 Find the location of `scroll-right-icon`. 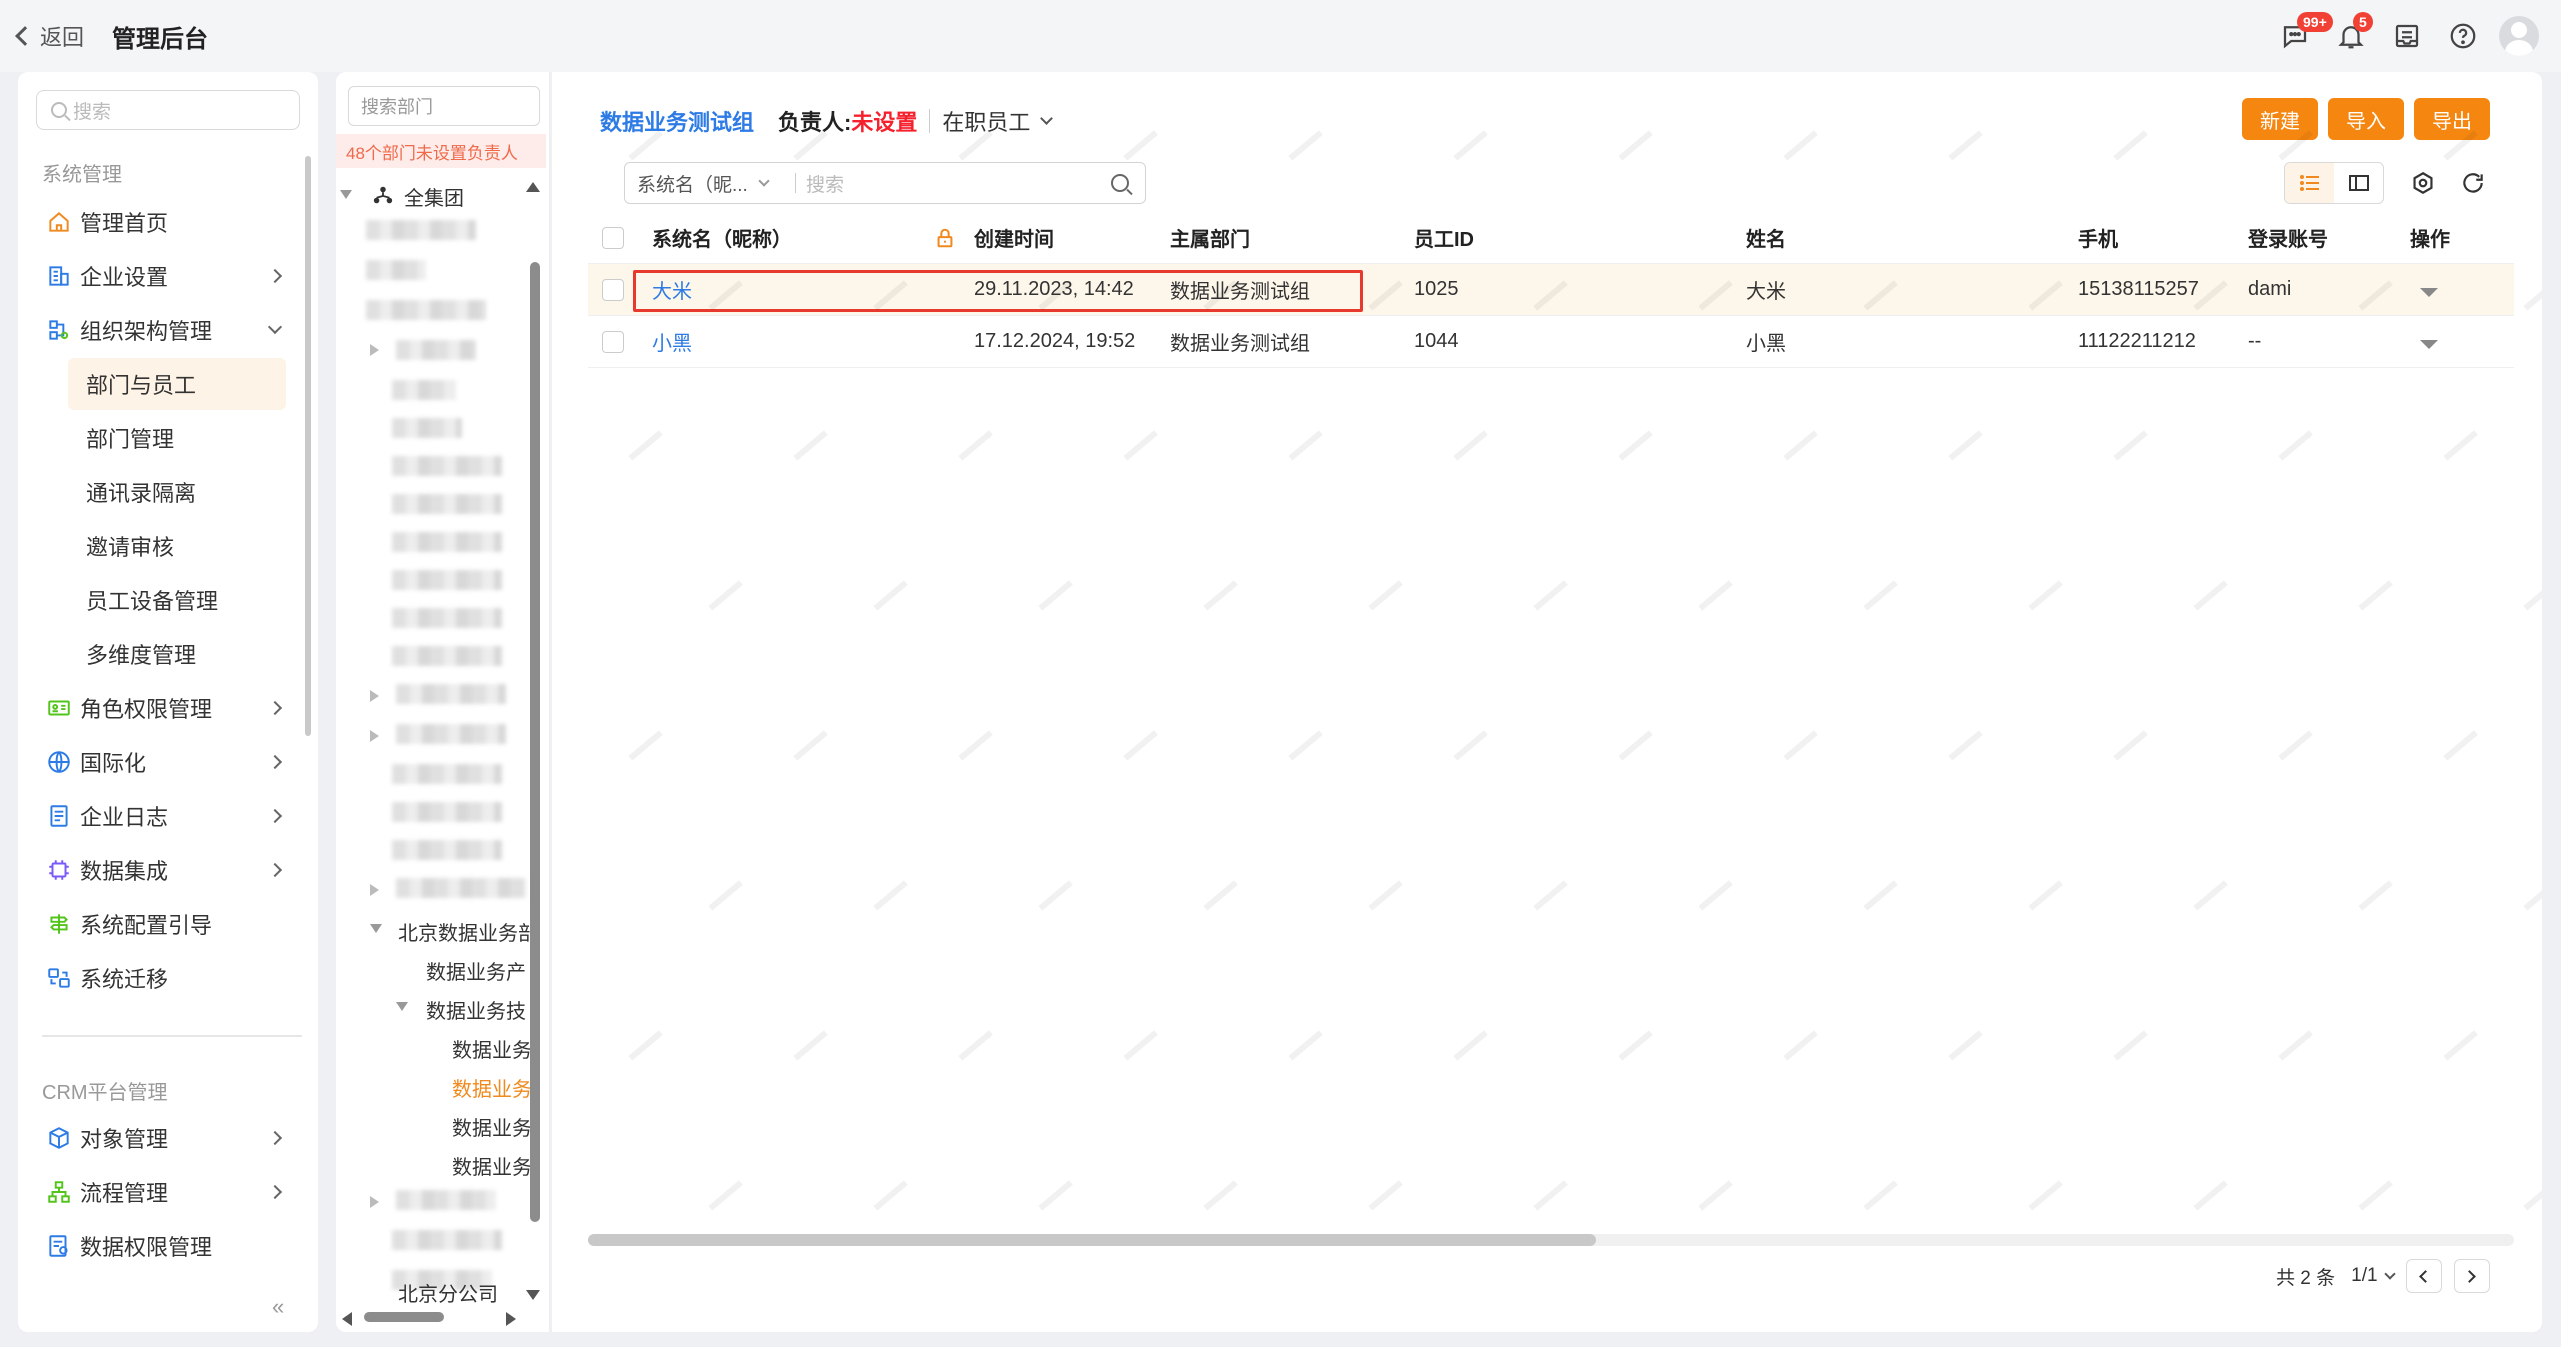

scroll-right-icon is located at coordinates (511, 1319).